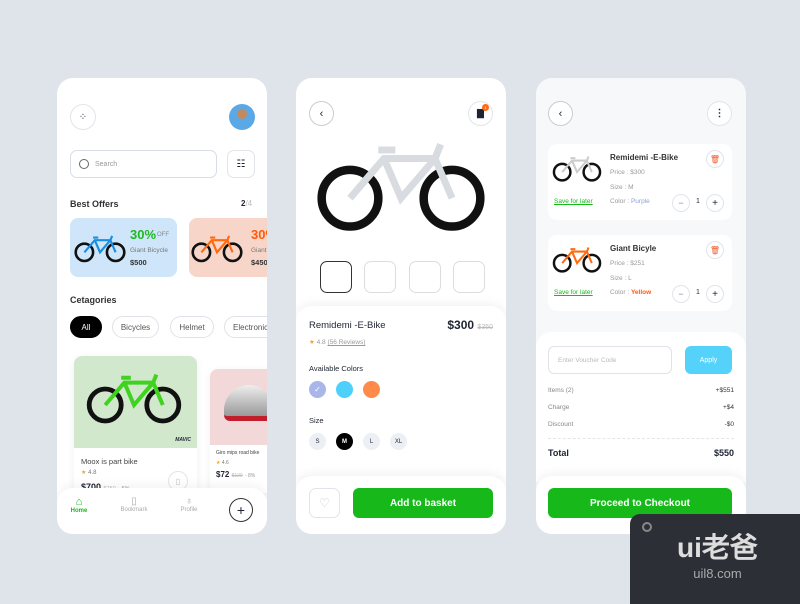  What do you see at coordinates (238, 431) in the screenshot?
I see `product-card: Giro mips road bike ★ 4.6 $72 $120 - 8%` at bounding box center [238, 431].